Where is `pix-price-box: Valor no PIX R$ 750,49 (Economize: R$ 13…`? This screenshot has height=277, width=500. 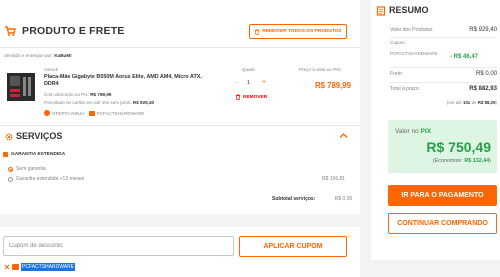
pix-price-box: Valor no PIX R$ 750,49 (Economize: R$ 13… is located at coordinates (442, 146).